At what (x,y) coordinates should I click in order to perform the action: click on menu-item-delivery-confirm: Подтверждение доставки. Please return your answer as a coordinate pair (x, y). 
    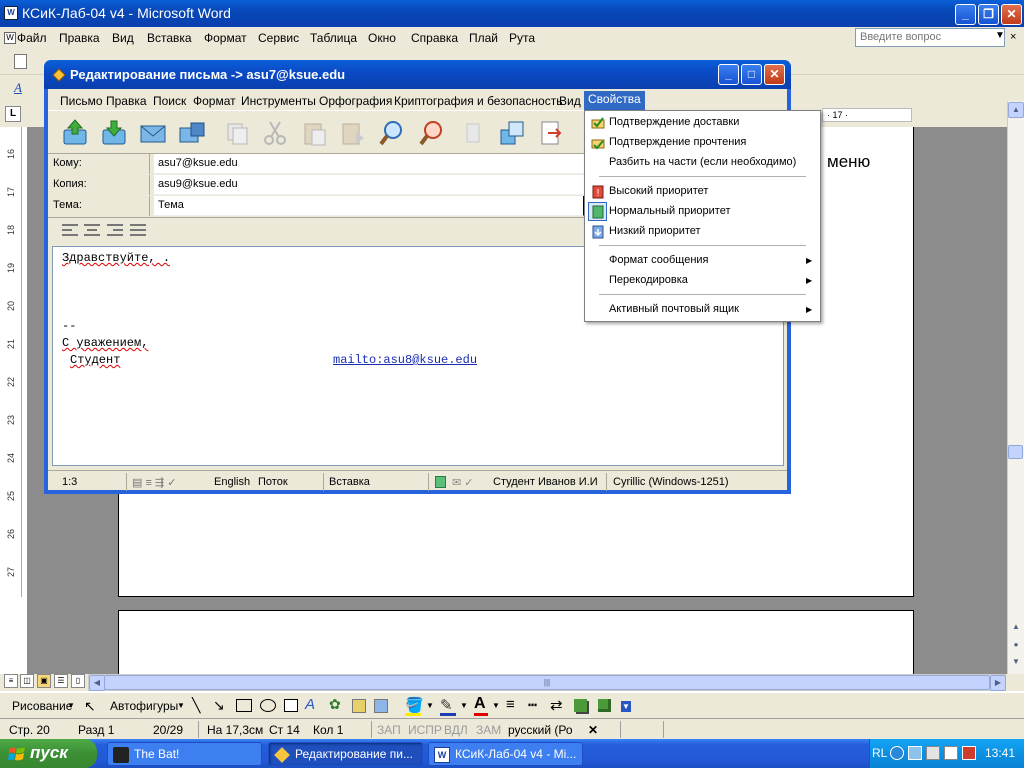
    Looking at the image, I should click on (674, 122).